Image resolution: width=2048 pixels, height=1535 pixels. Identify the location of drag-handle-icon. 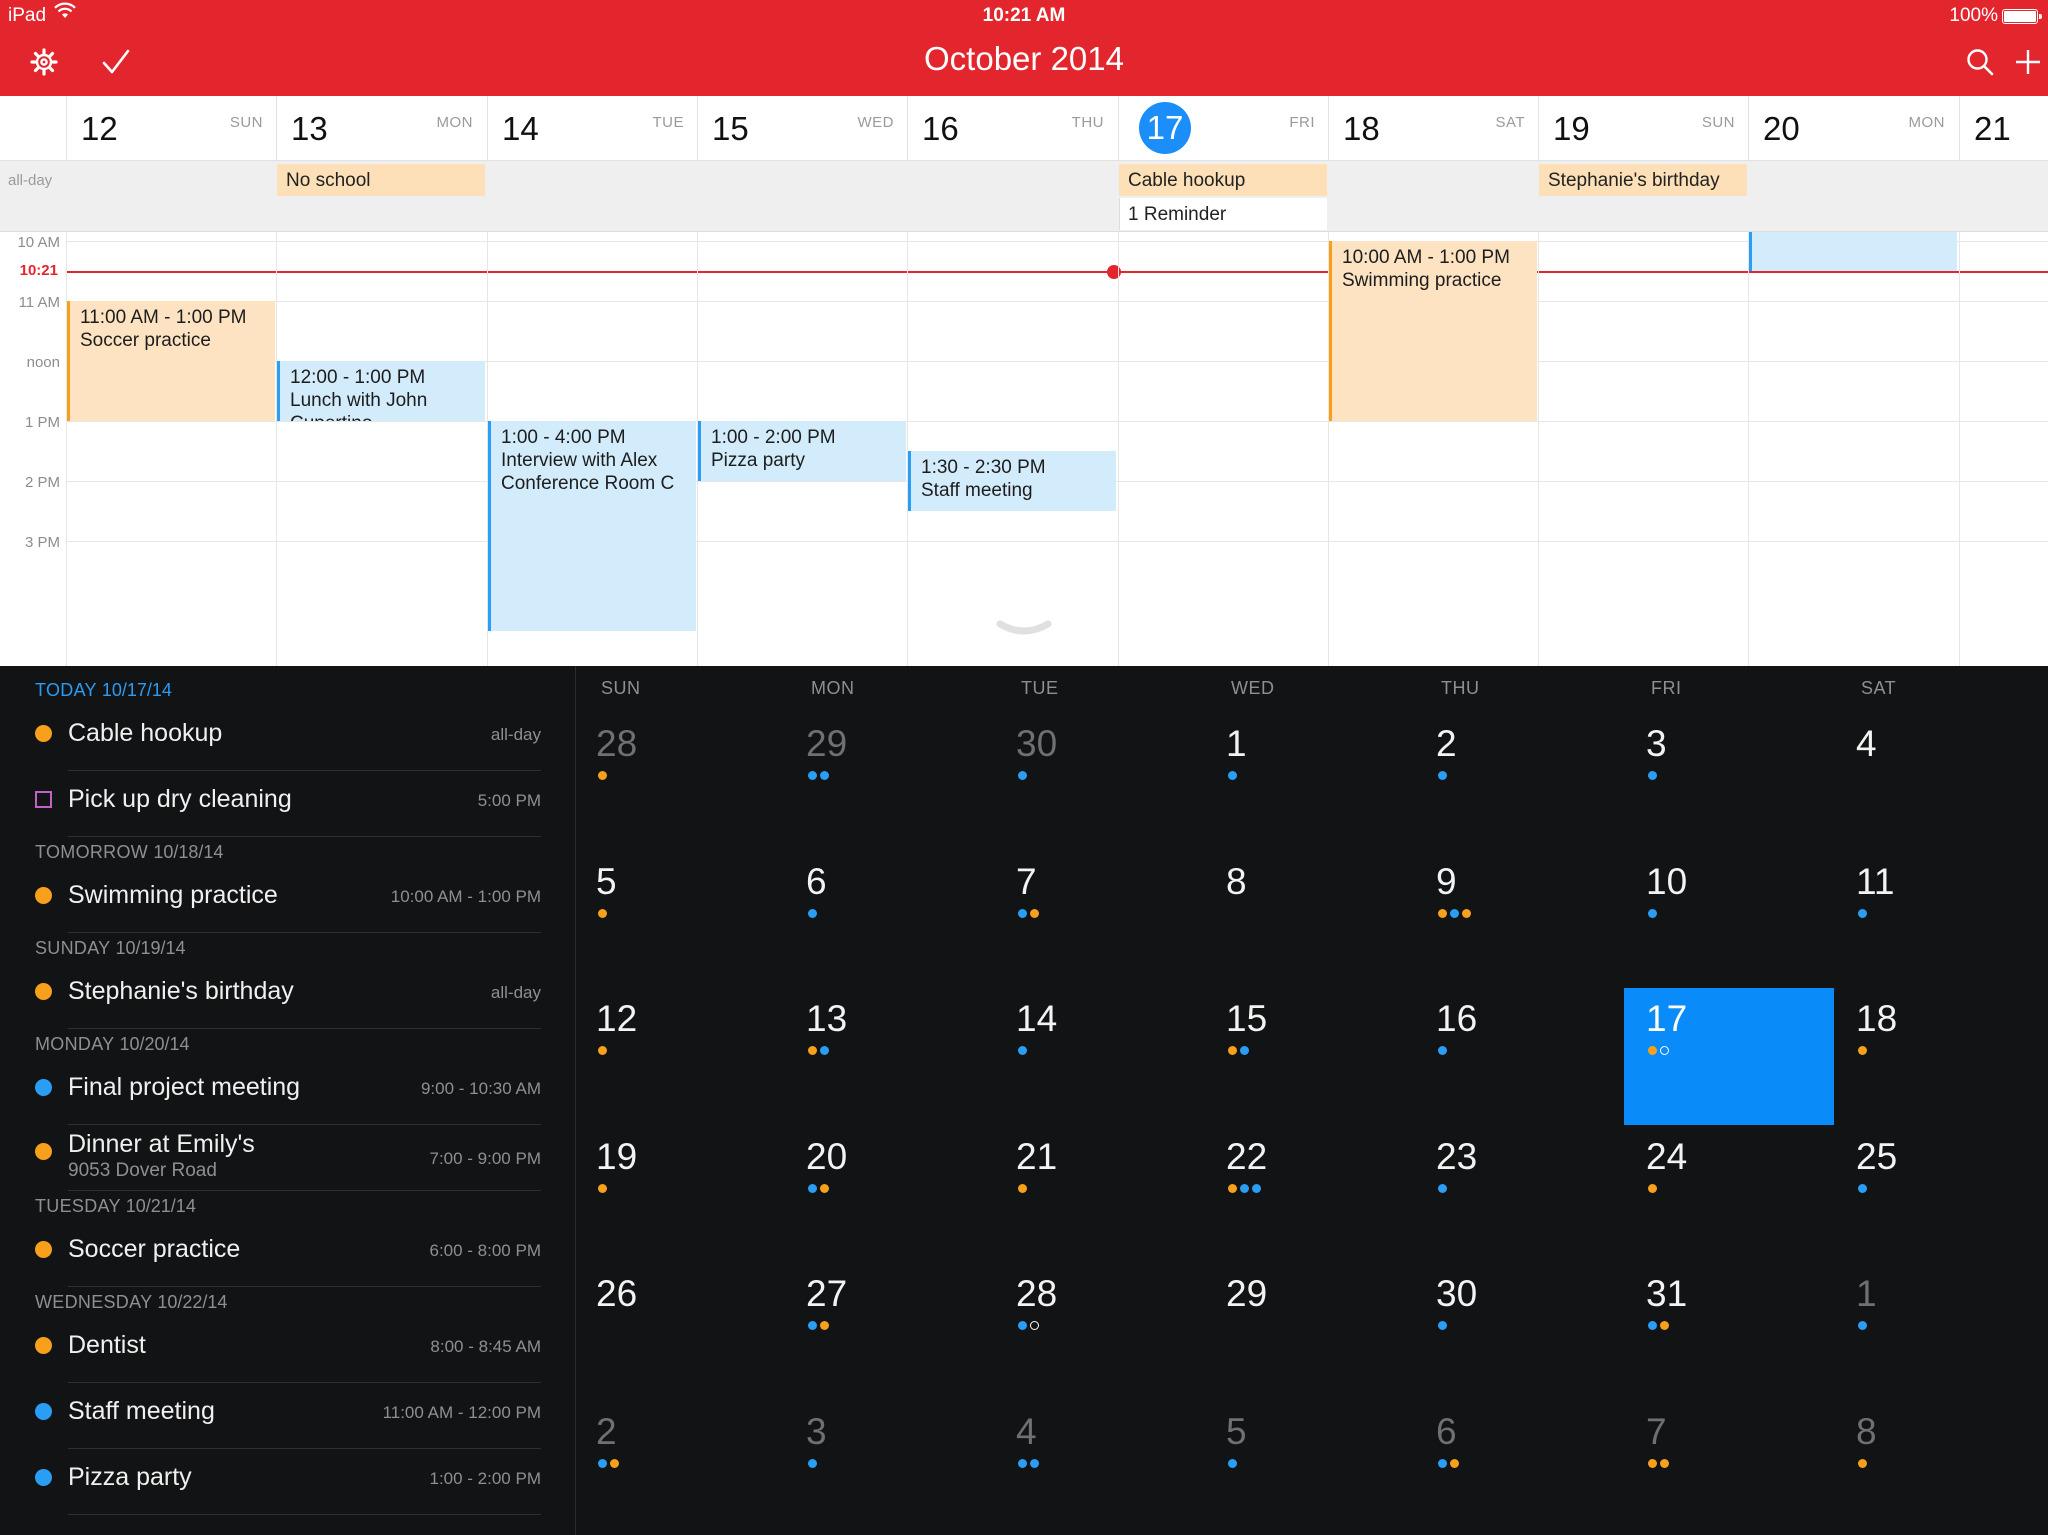
(1024, 629).